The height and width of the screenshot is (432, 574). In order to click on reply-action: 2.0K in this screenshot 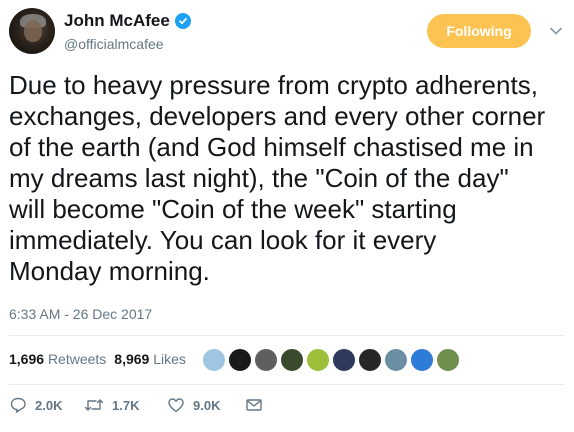, I will do `click(46, 405)`.